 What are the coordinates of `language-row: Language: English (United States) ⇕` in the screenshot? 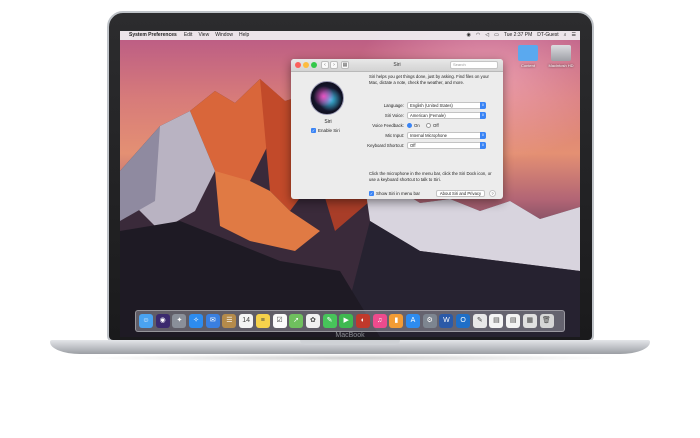 It's located at (434, 106).